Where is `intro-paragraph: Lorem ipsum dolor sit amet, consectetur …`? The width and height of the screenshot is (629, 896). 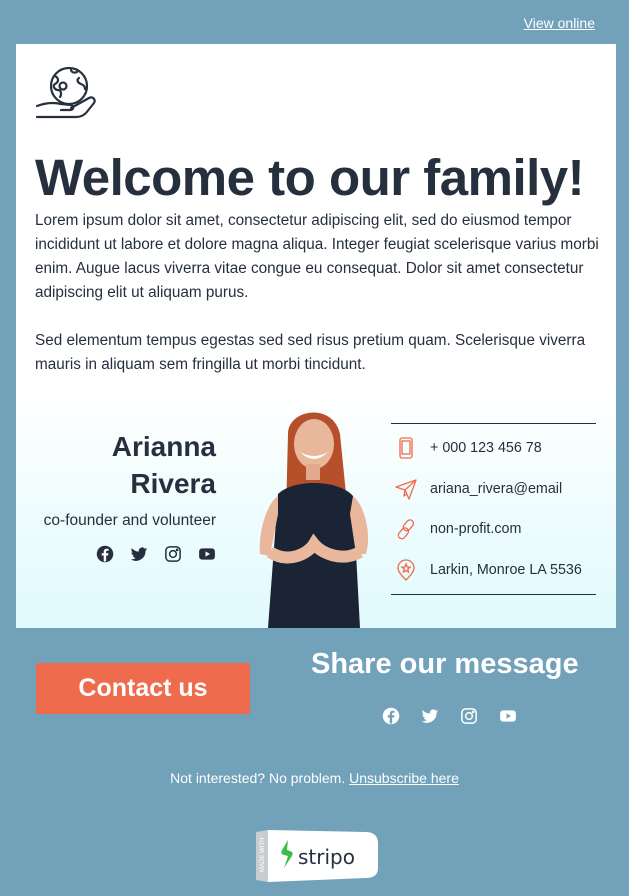 intro-paragraph: Lorem ipsum dolor sit amet, consectetur … is located at coordinates (317, 256).